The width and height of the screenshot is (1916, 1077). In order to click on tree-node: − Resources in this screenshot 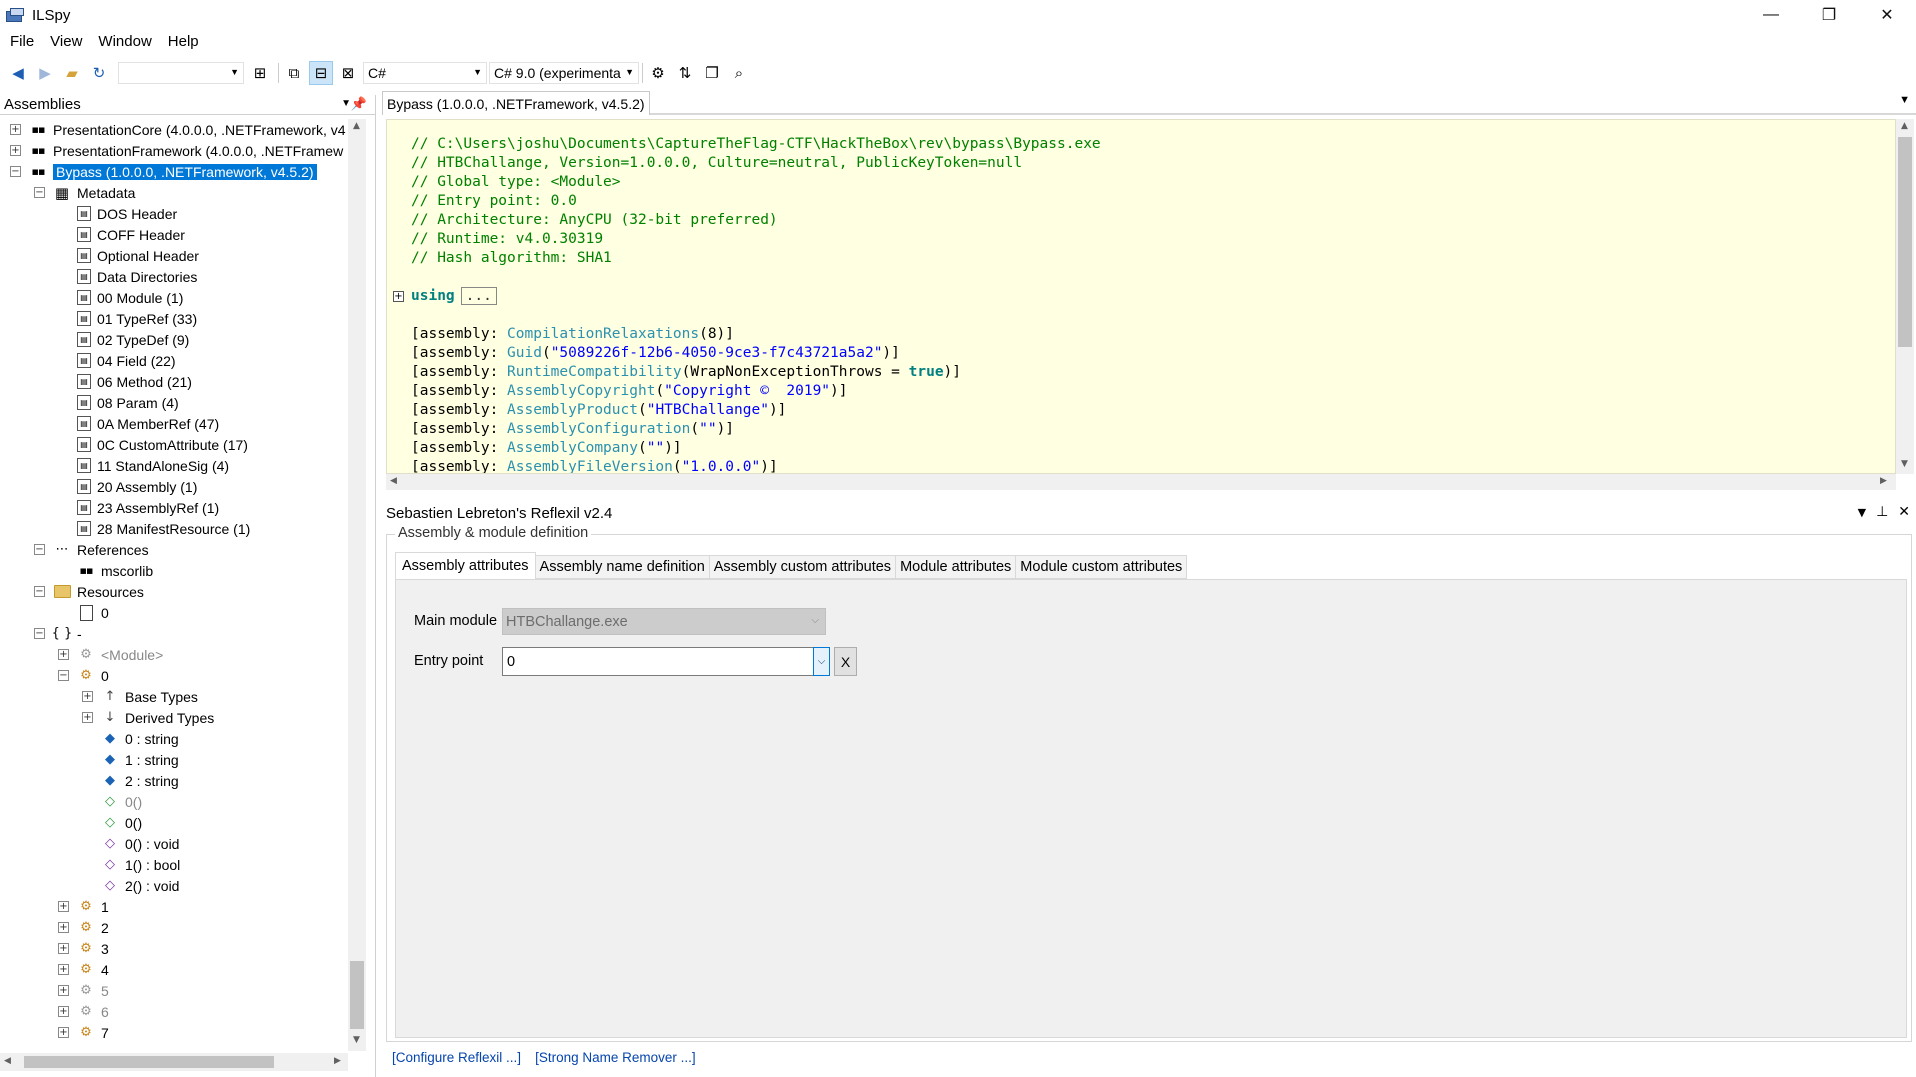, I will do `click(89, 591)`.